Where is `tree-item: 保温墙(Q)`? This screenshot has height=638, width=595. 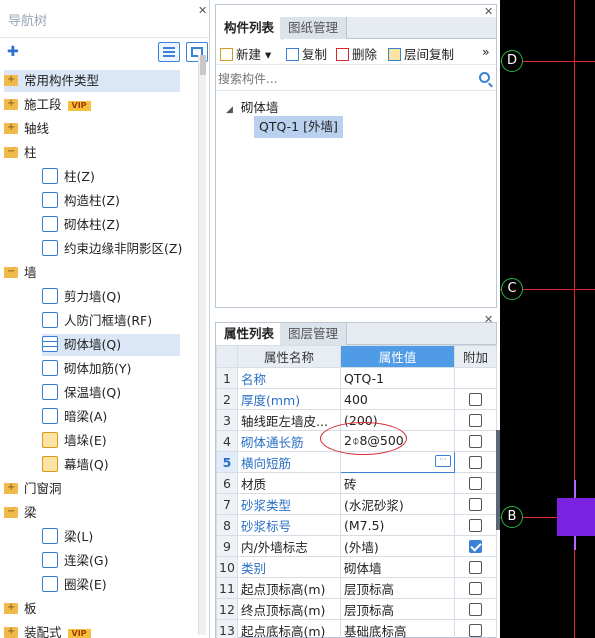
tree-item: 保温墙(Q) is located at coordinates (111, 393).